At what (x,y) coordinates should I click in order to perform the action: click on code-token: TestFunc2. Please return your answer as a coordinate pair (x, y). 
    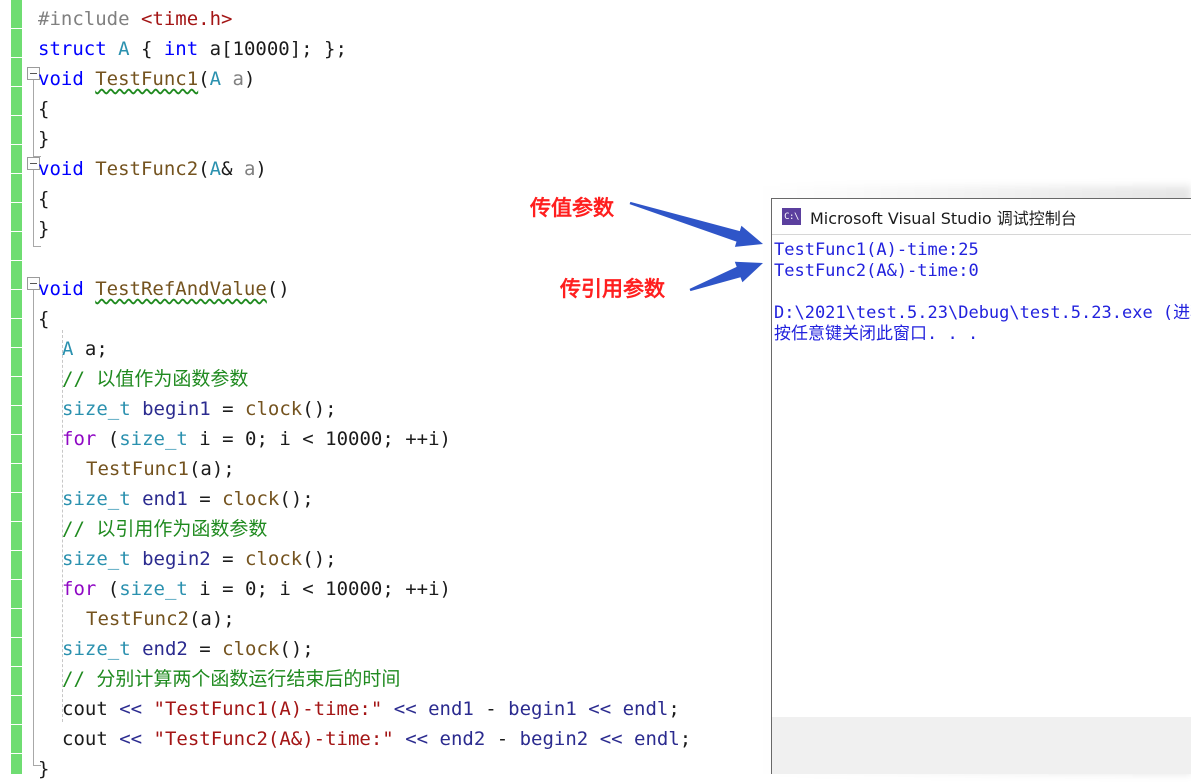
    Looking at the image, I should click on (147, 169).